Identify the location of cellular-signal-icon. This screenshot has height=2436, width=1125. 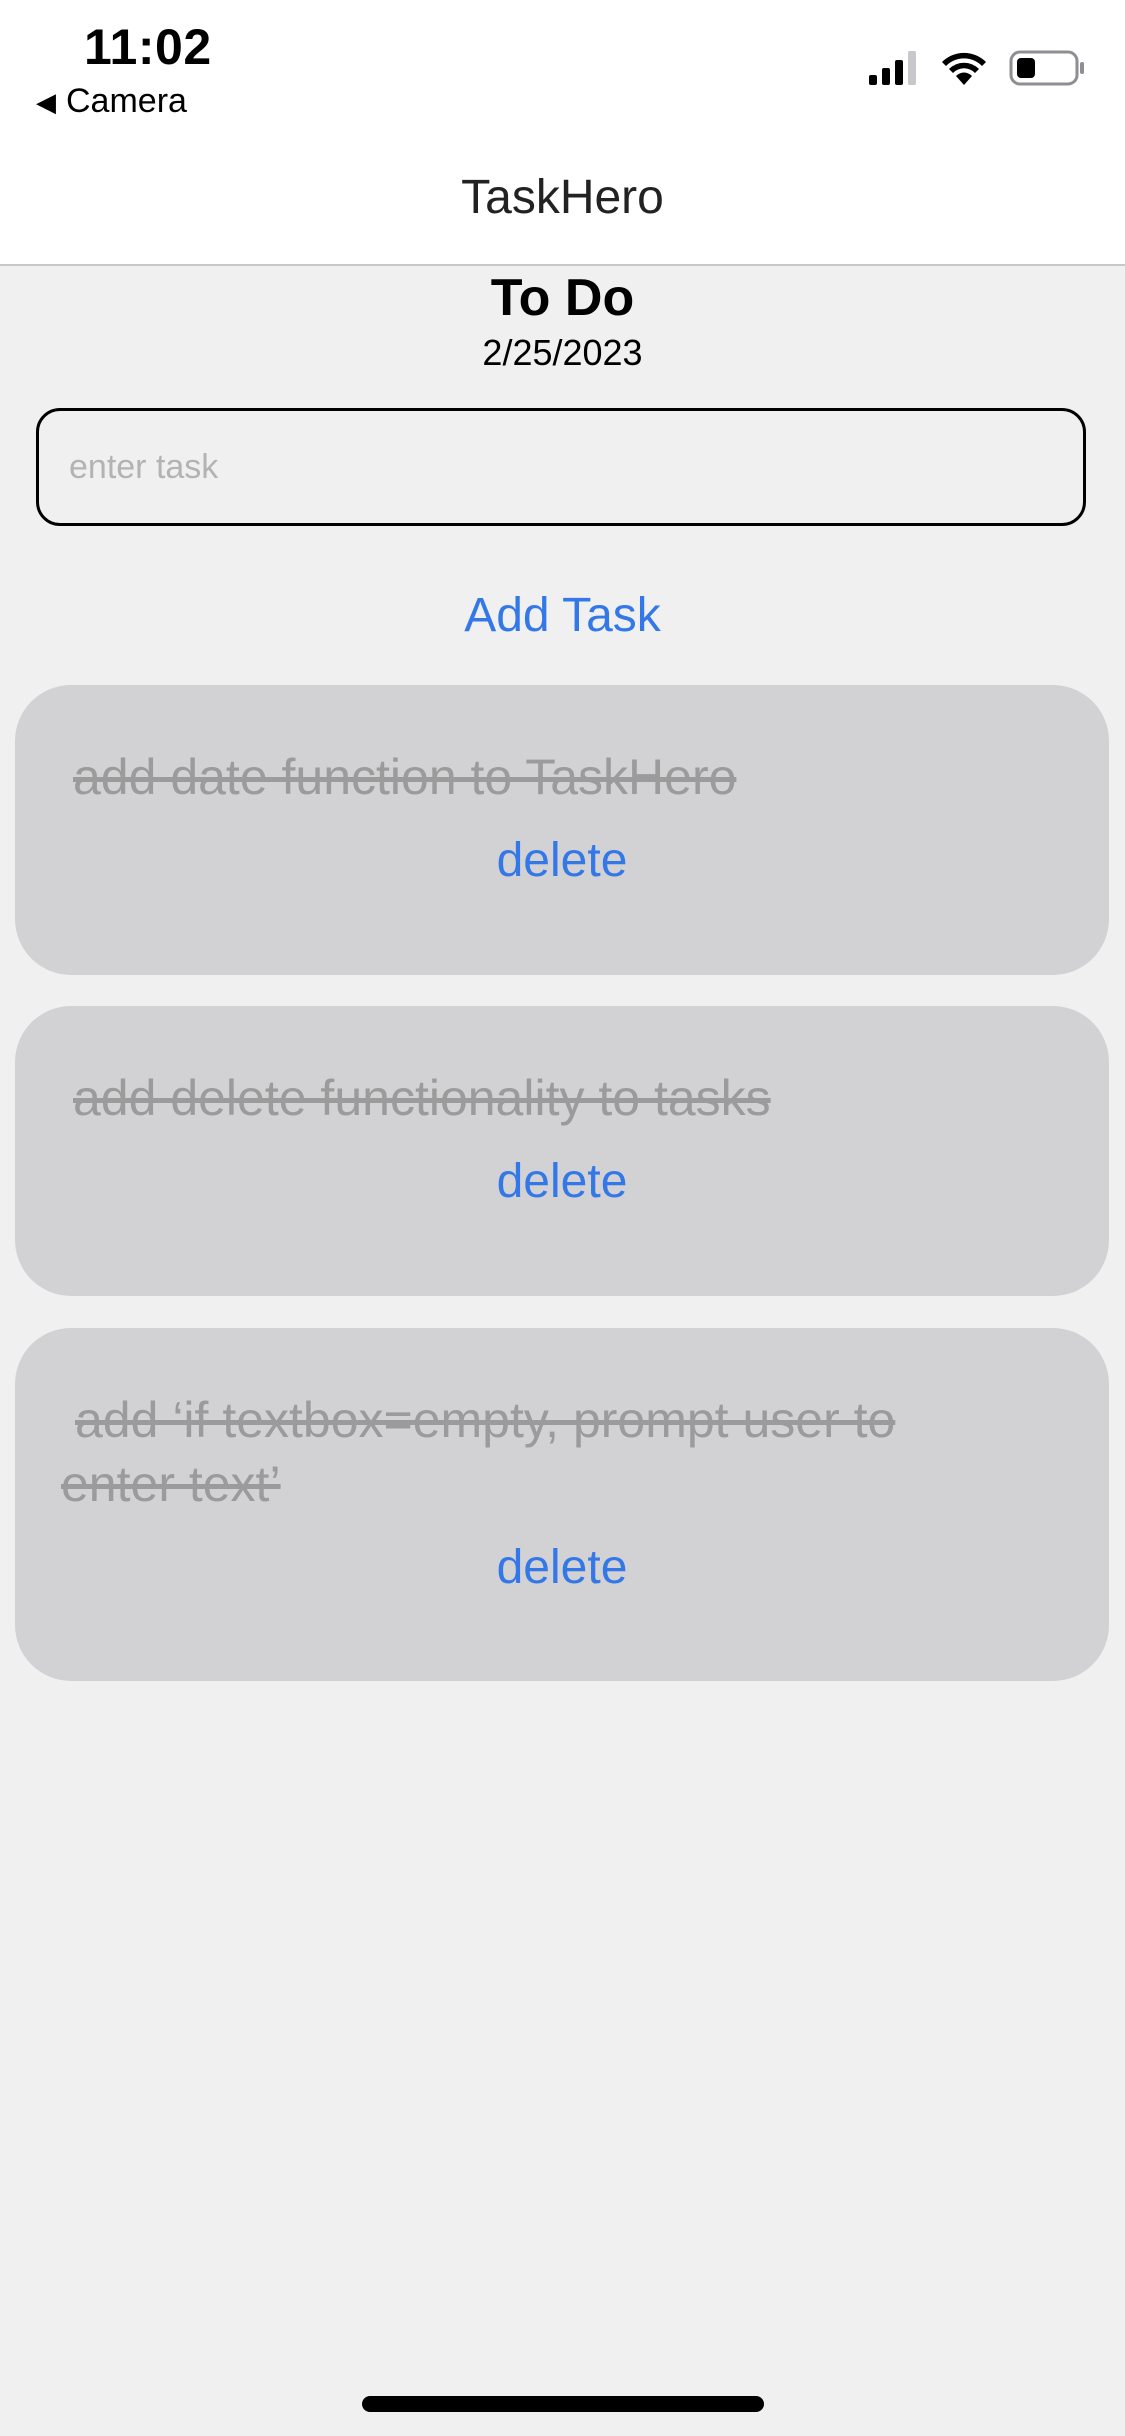
(892, 68).